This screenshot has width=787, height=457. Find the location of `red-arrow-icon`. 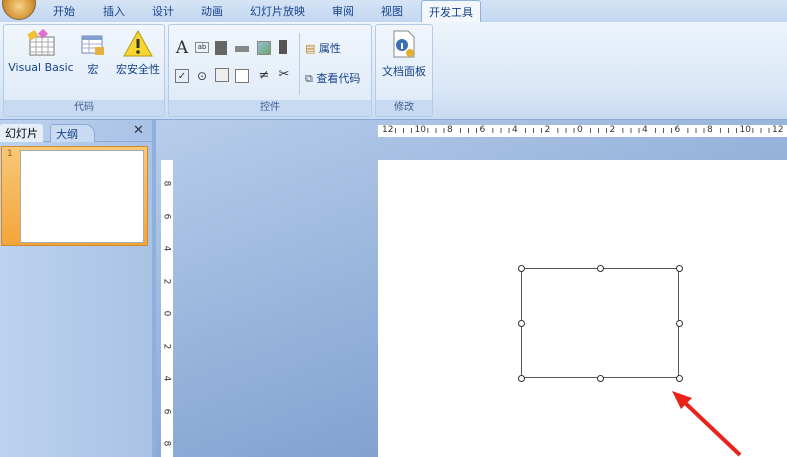

red-arrow-icon is located at coordinates (707, 424).